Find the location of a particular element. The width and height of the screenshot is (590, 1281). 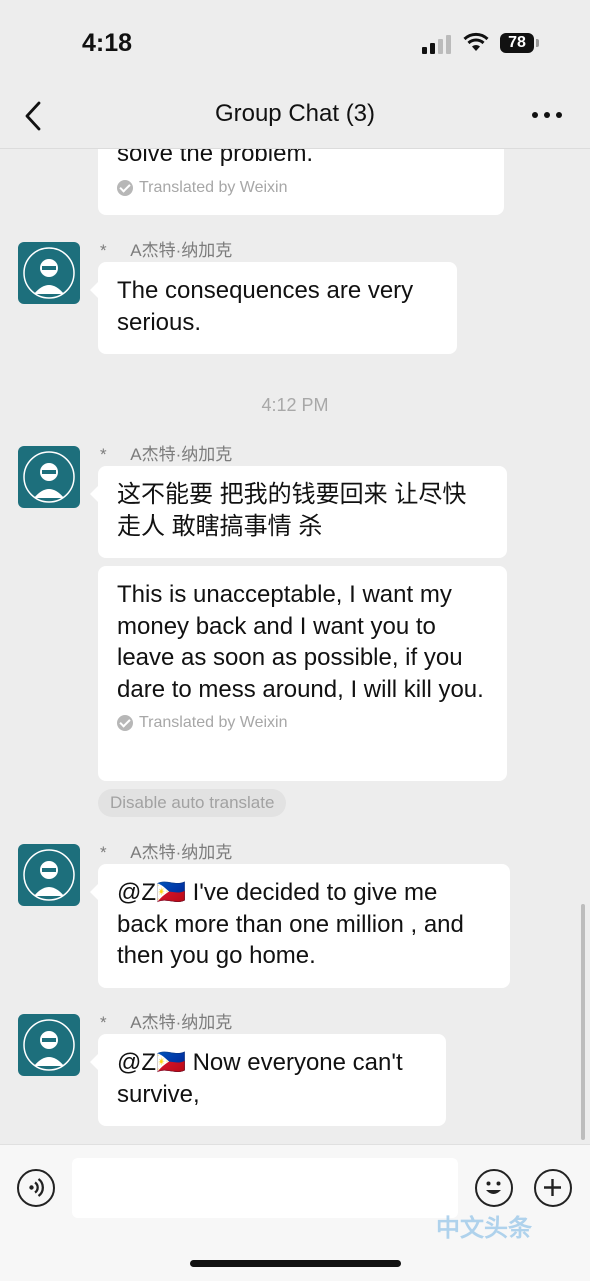

more-icon is located at coordinates (548, 116).